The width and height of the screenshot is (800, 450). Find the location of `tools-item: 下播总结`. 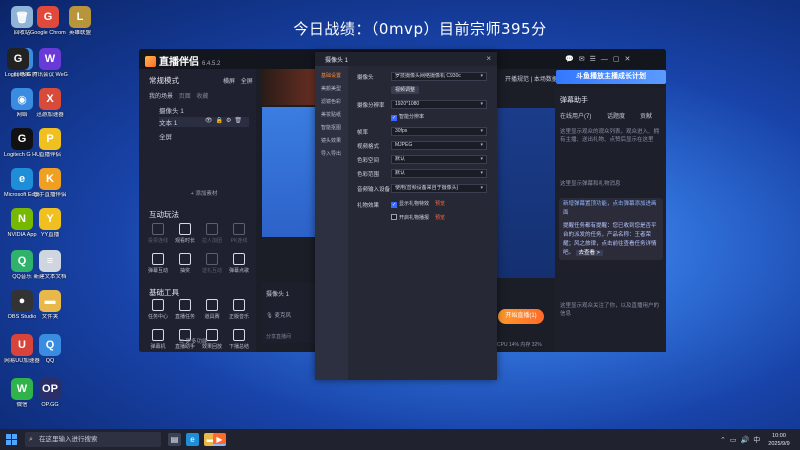

tools-item: 下播总结 is located at coordinates (239, 339).